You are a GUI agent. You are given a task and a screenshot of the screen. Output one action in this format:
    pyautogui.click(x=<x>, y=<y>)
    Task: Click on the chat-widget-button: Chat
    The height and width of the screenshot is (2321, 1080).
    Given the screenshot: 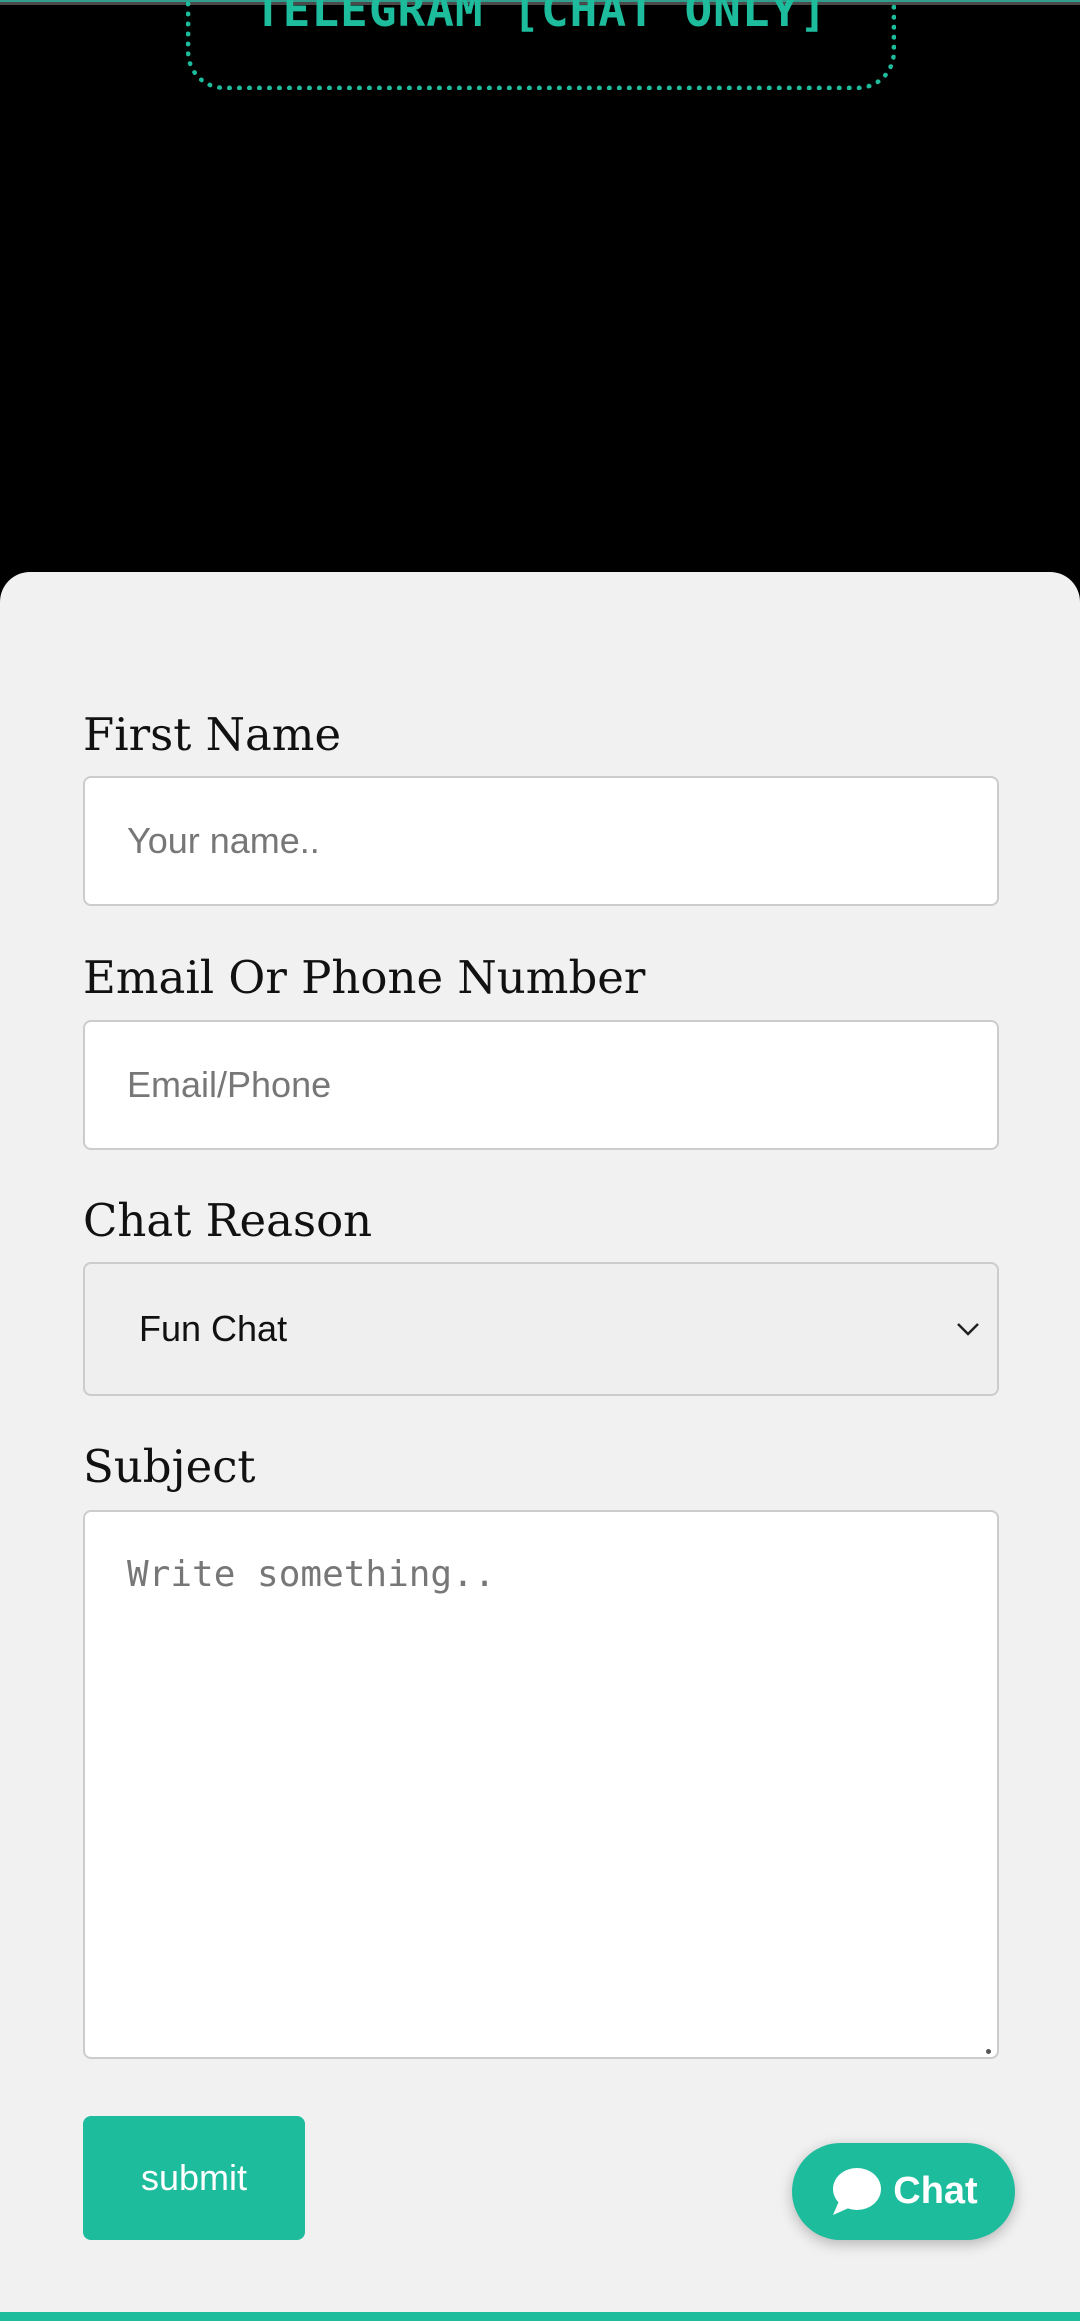 What is the action you would take?
    pyautogui.click(x=903, y=2191)
    